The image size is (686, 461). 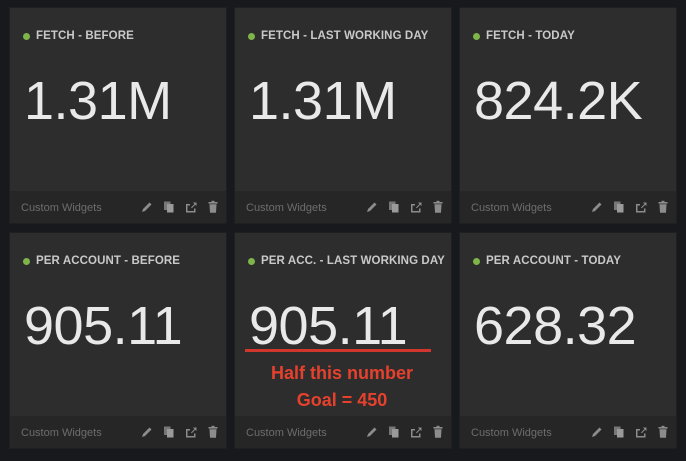 I want to click on annotation-line-1: Half this number, so click(x=341, y=373).